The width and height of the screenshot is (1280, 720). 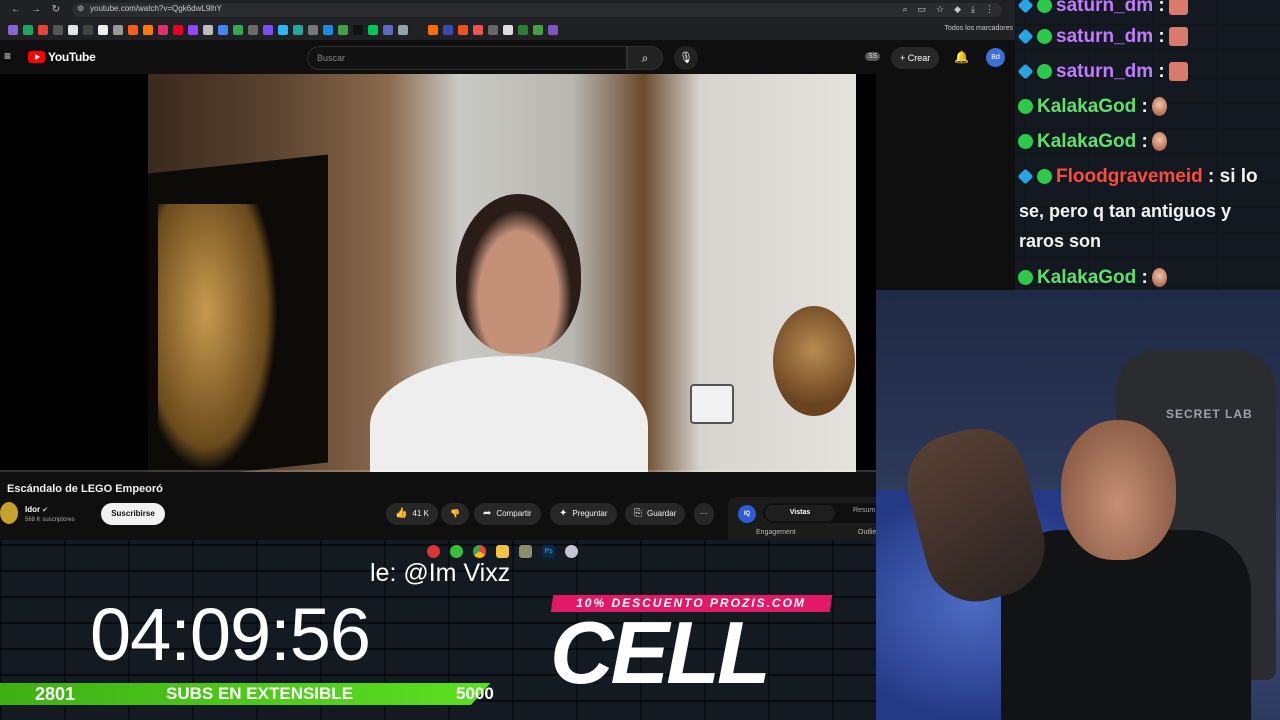 I want to click on search-button: ⌕, so click(x=645, y=58).